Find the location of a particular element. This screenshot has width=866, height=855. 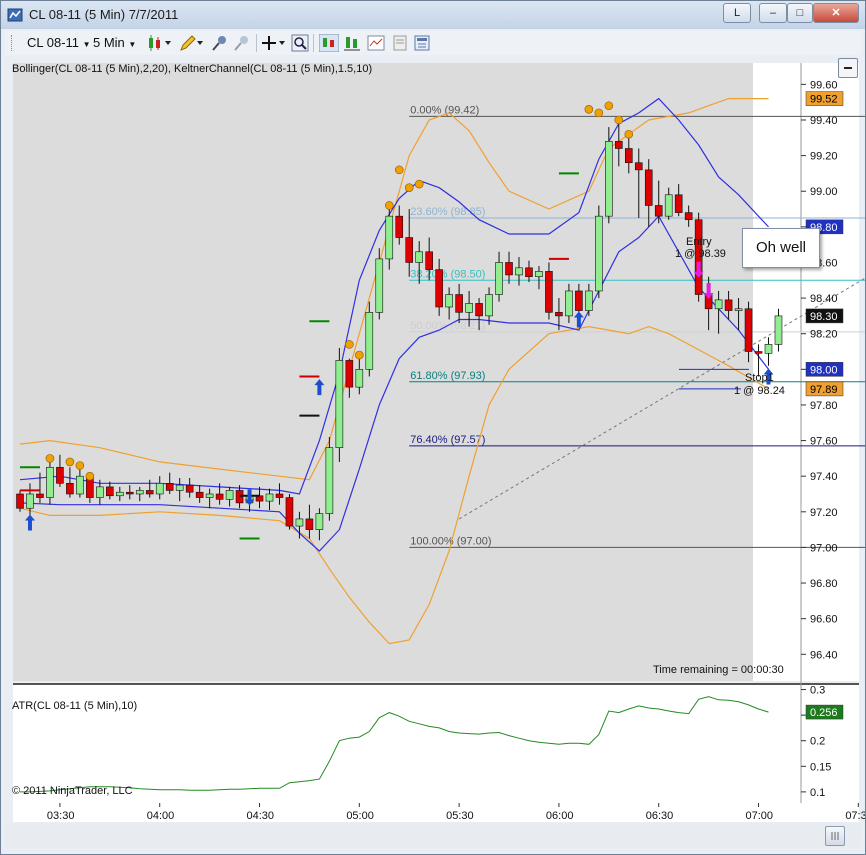

crosshair-icon is located at coordinates (274, 43).